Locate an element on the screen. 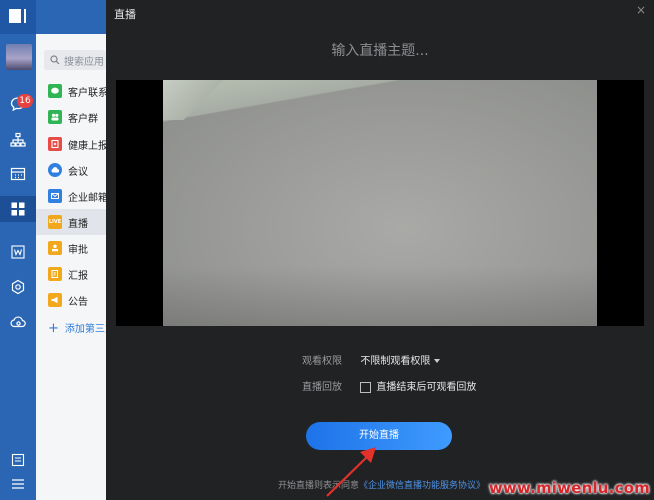 The width and height of the screenshot is (654, 500). calendar-icon is located at coordinates (18, 174).